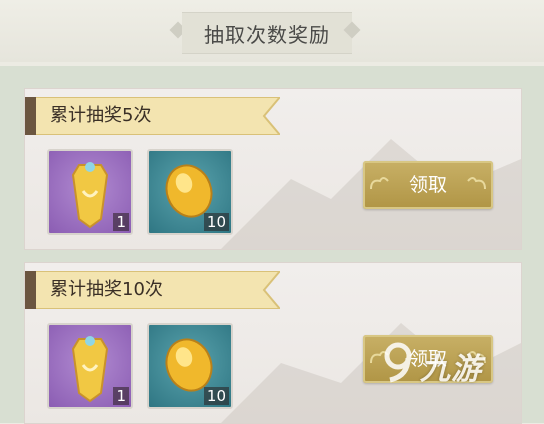 The image size is (544, 424). Describe the element at coordinates (451, 369) in the screenshot. I see `watermark-text: 九游` at that location.